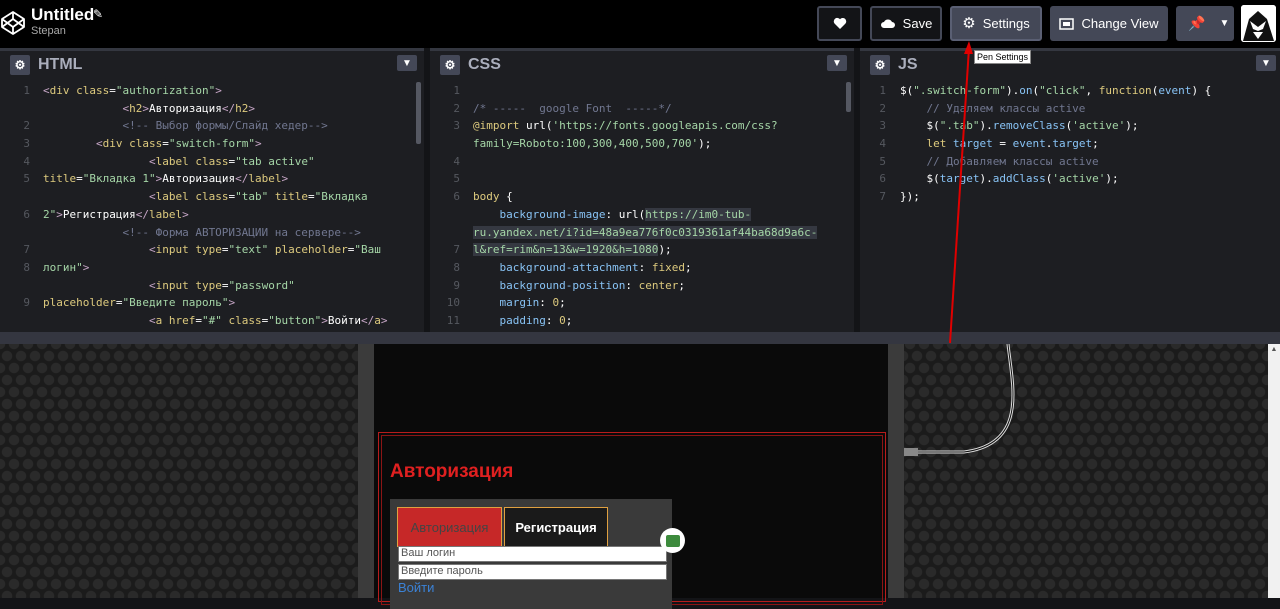 This screenshot has width=1280, height=609. I want to click on preview-scrollbar: ▲, so click(1274, 471).